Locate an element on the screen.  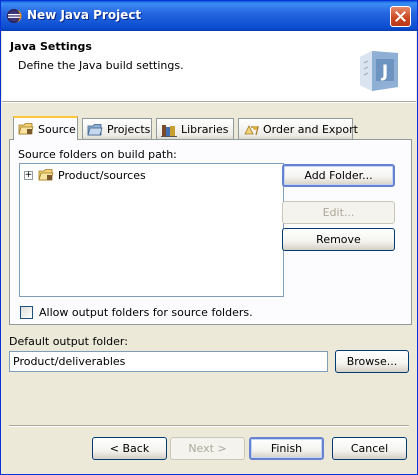
source-folders-label: Source folders on build path: is located at coordinates (97, 154).